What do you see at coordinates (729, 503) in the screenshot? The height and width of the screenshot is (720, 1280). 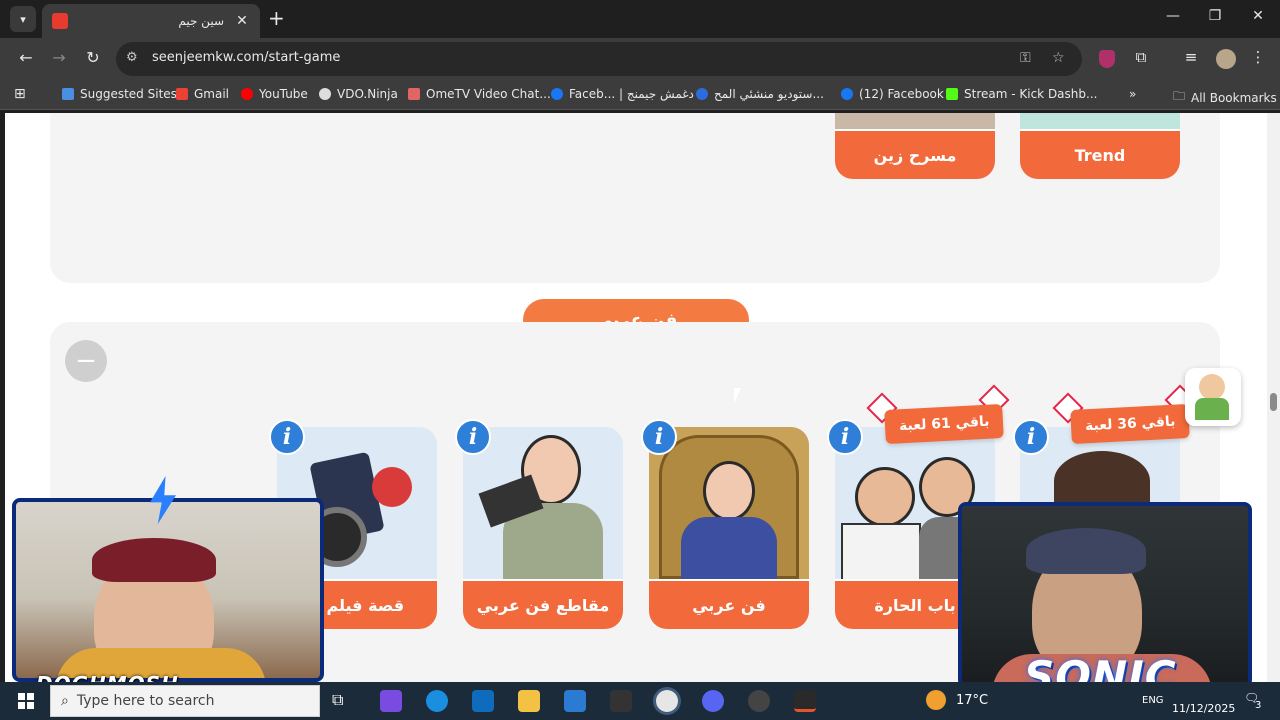 I see `king-throne-illustration` at bounding box center [729, 503].